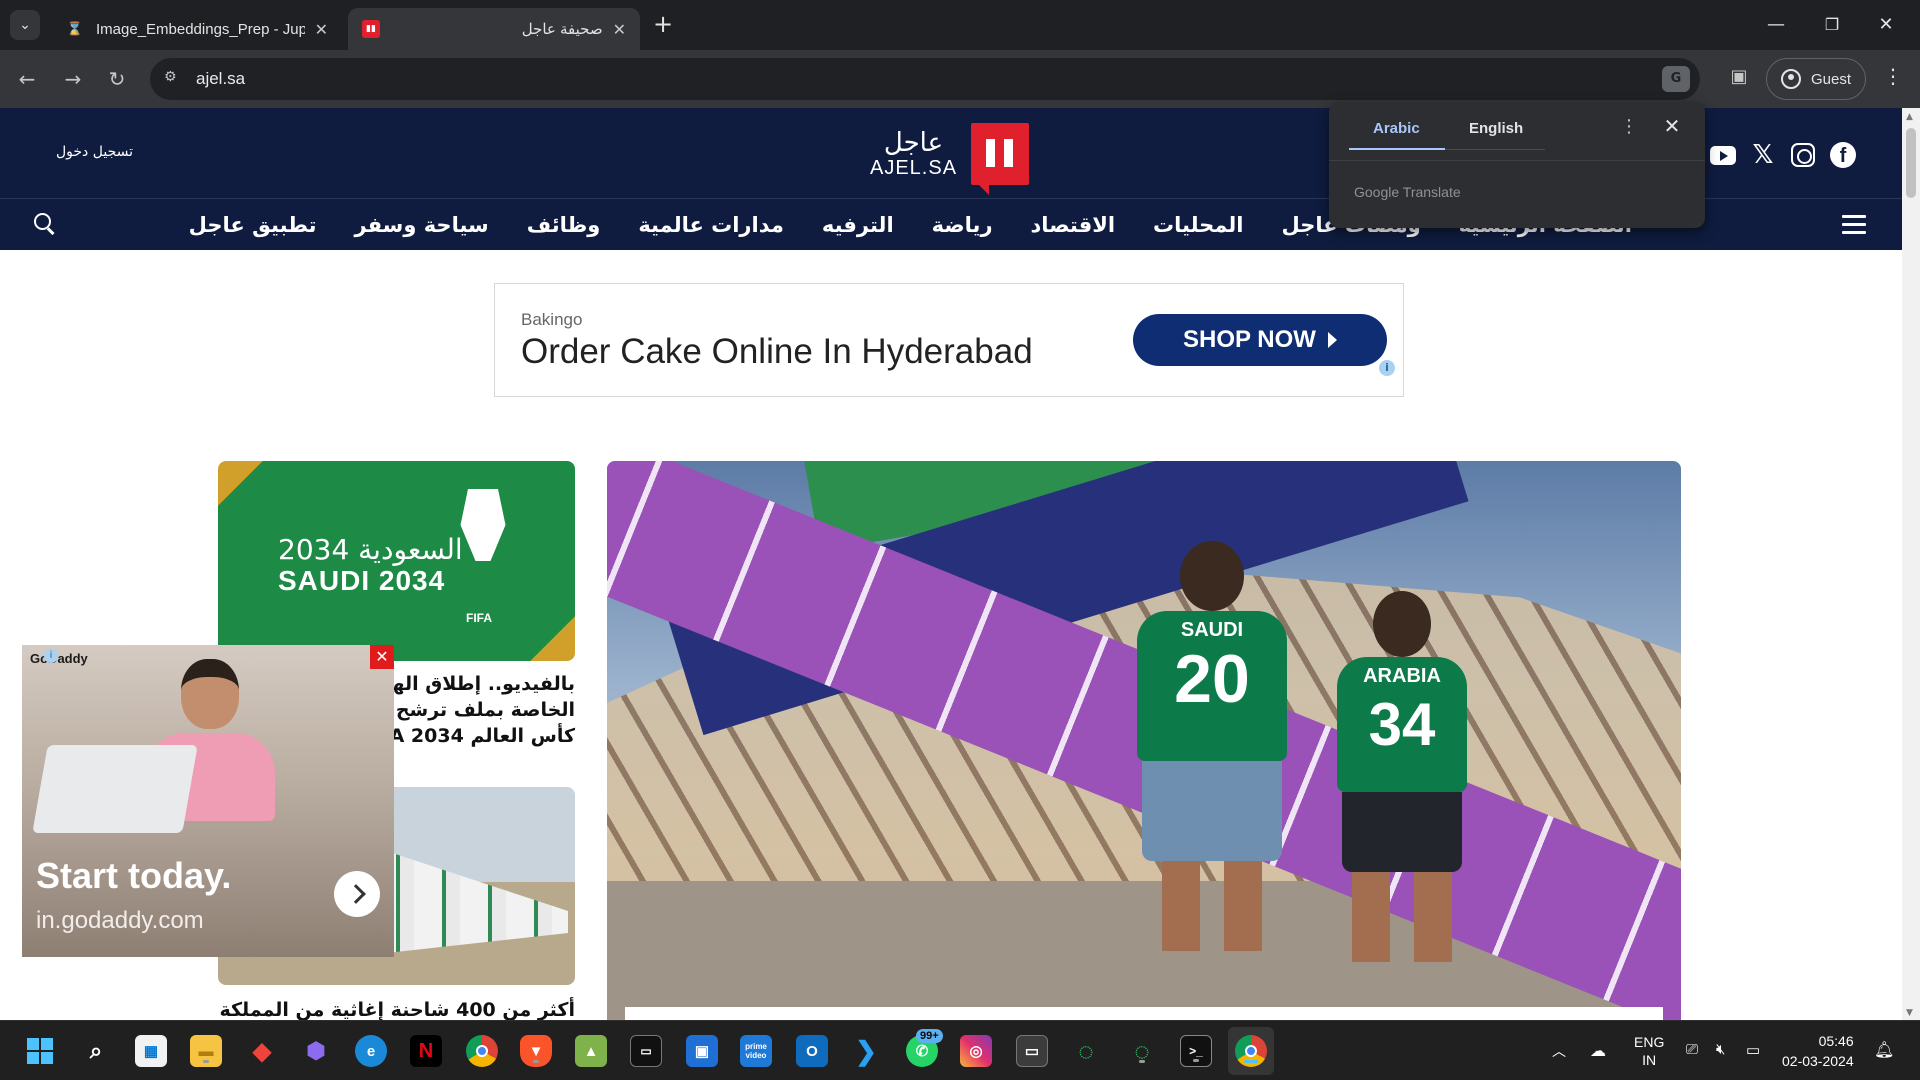  Describe the element at coordinates (382, 657) in the screenshot. I see `ad-close-button: ✕` at that location.